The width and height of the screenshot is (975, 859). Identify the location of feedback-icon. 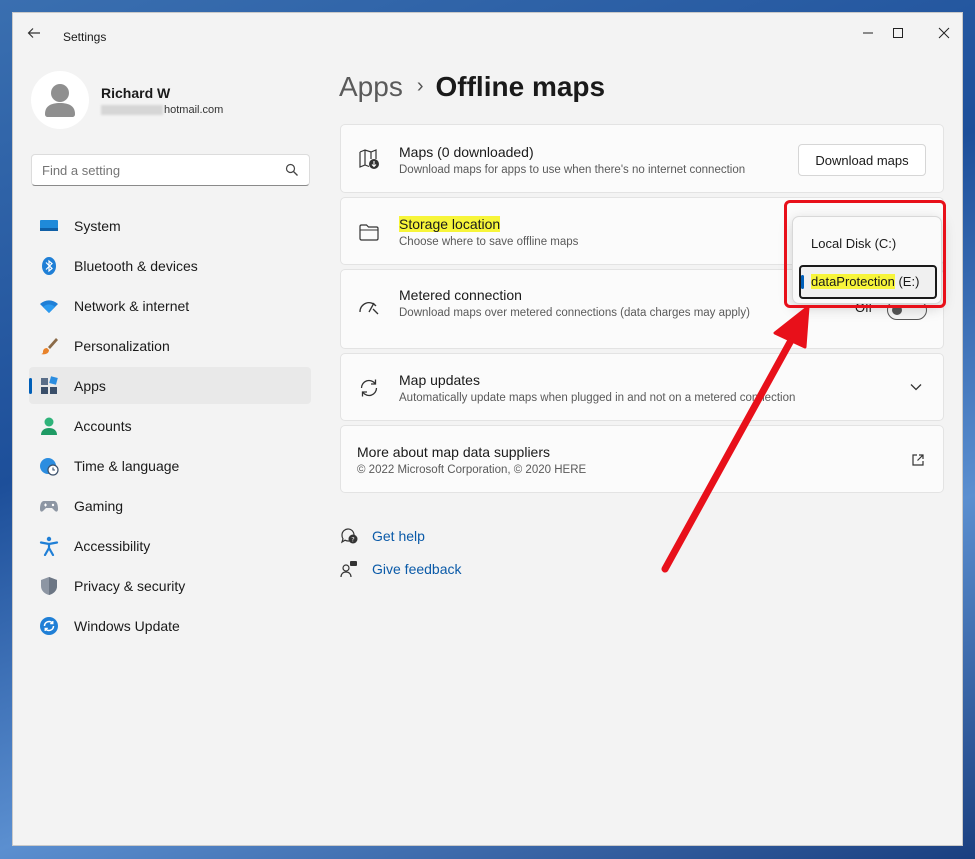
(348, 569).